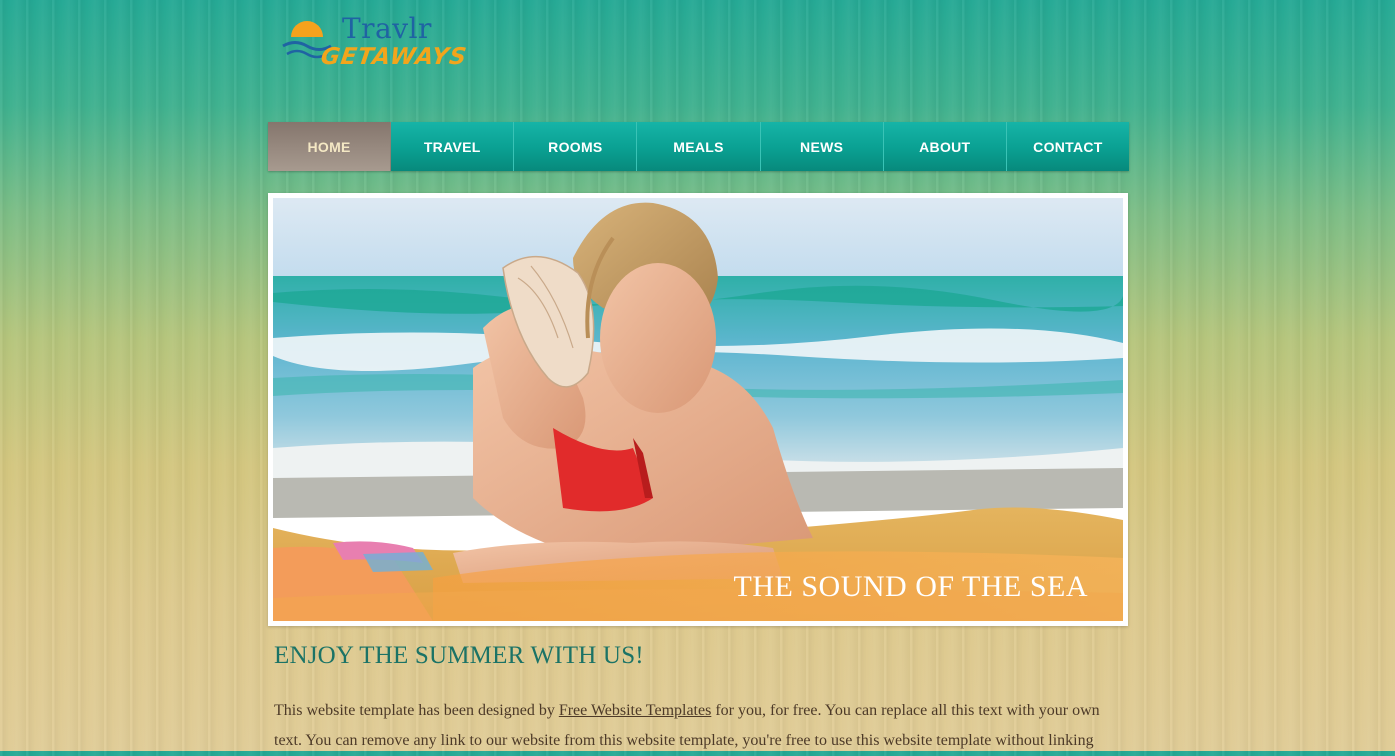  Describe the element at coordinates (330, 146) in the screenshot. I see `nav-item-home: HOME` at that location.